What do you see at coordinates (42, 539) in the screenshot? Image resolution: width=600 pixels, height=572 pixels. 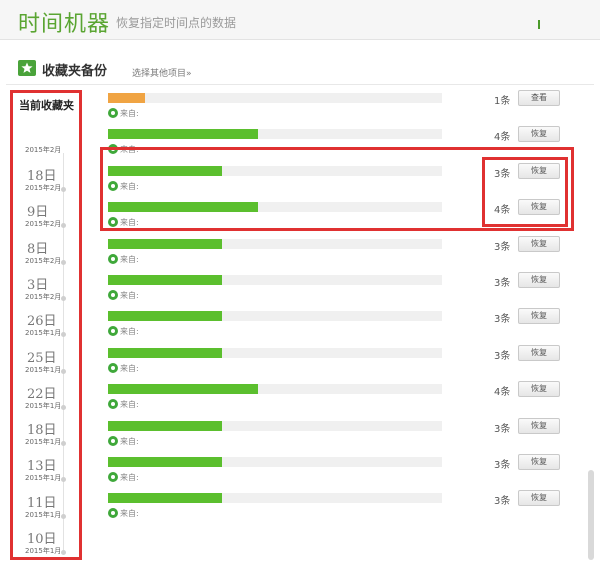 I see `timeline-day: 10日` at bounding box center [42, 539].